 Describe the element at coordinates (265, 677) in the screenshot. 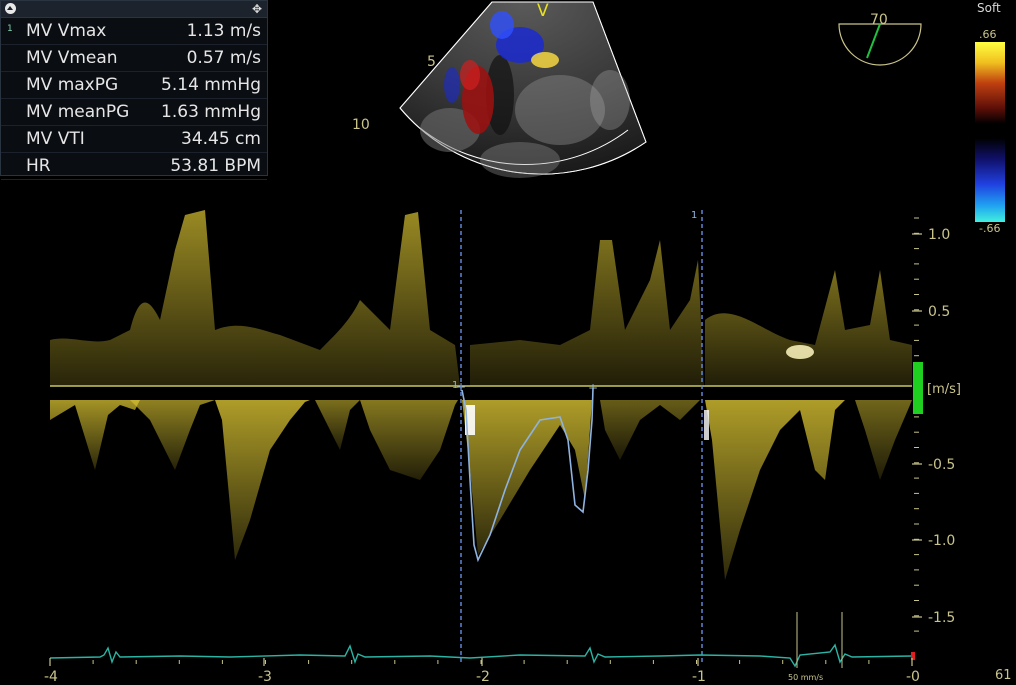

I see `time-tick-label: -3` at that location.